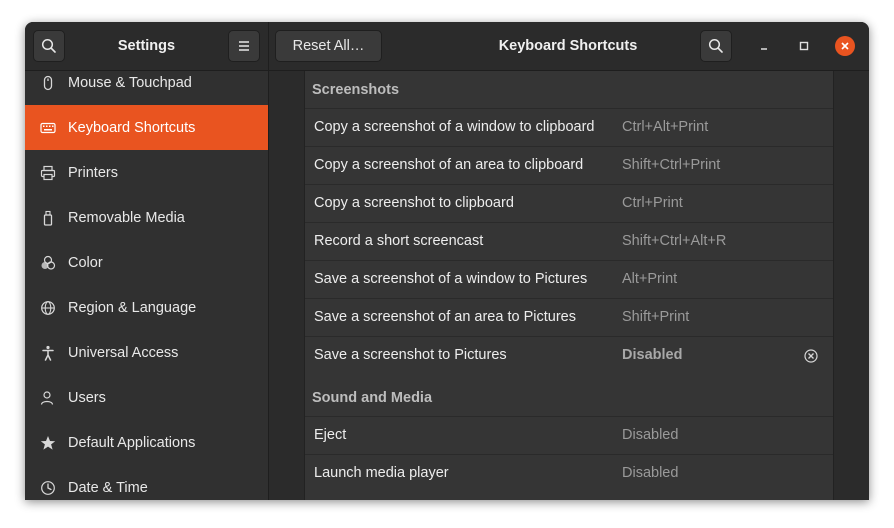 Image resolution: width=894 pixels, height=528 pixels. I want to click on sidebar-item-region-language: Region & Language, so click(146, 307).